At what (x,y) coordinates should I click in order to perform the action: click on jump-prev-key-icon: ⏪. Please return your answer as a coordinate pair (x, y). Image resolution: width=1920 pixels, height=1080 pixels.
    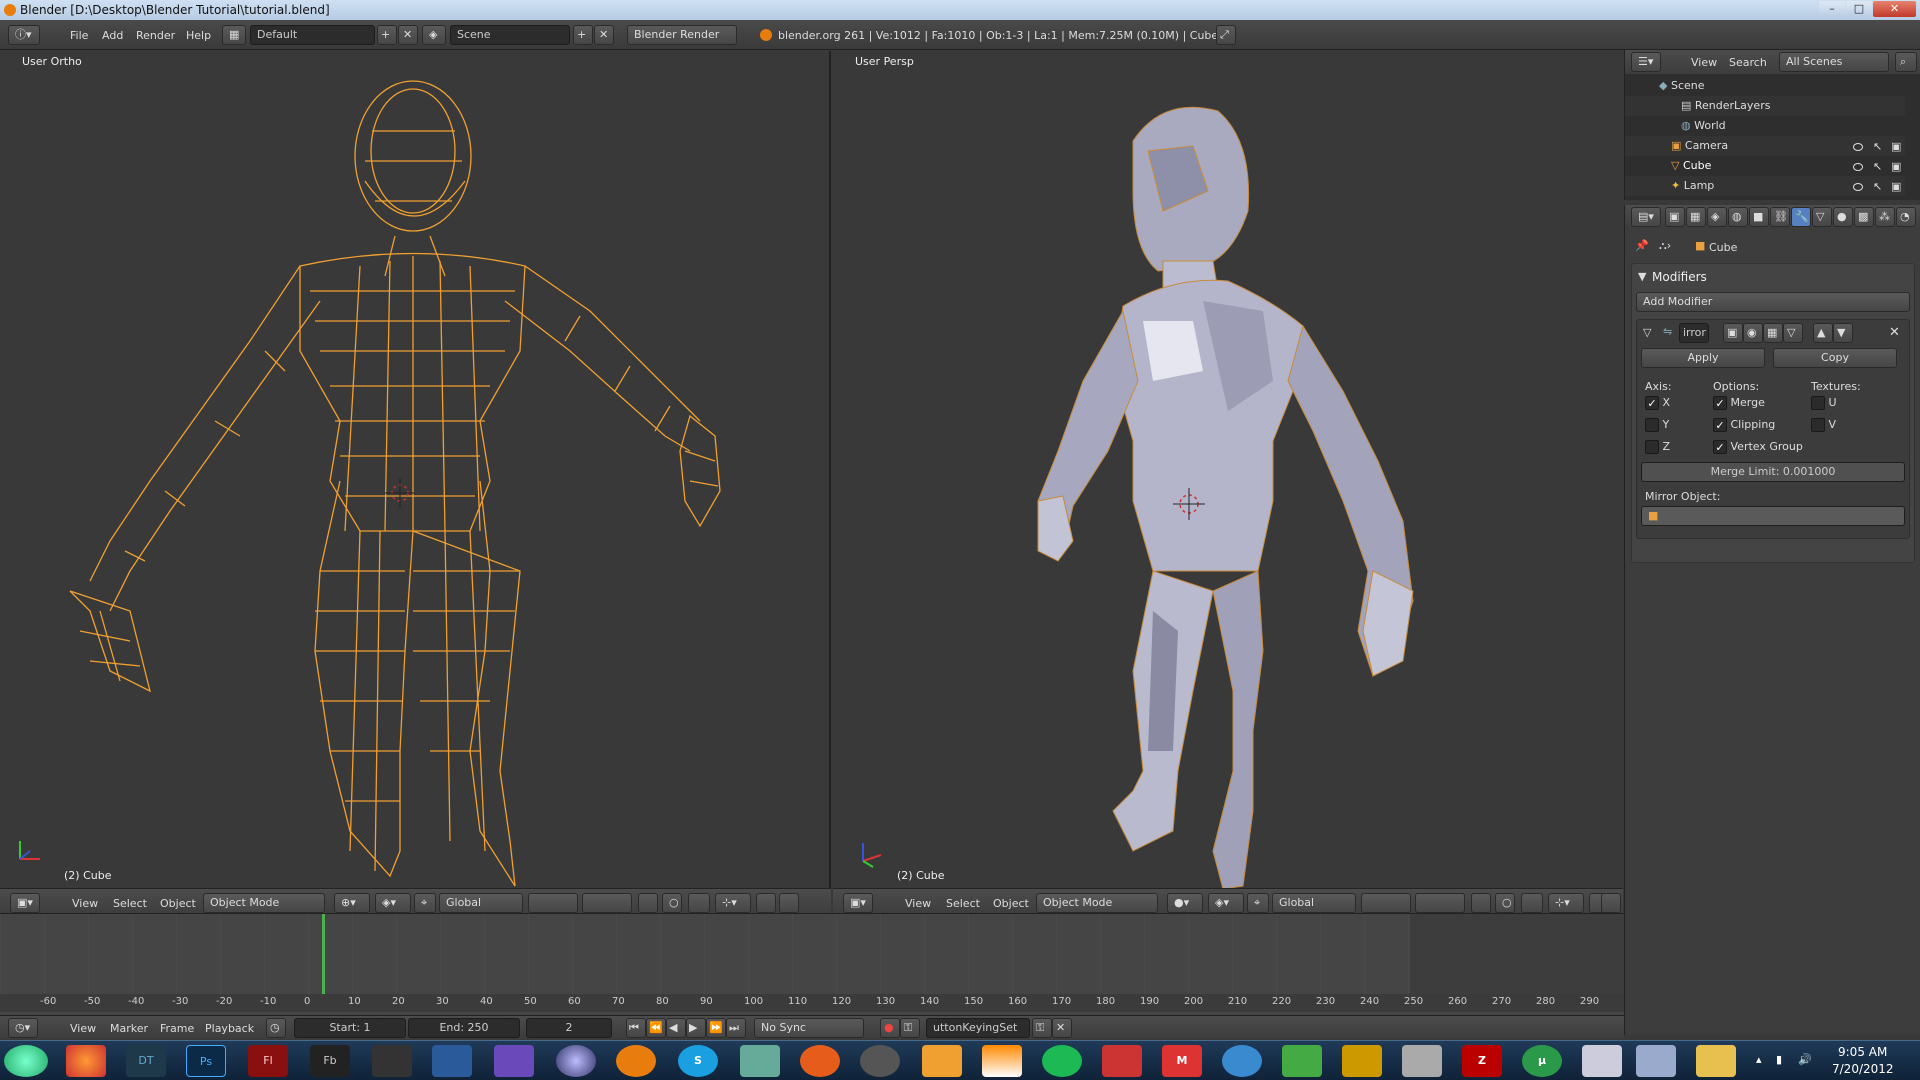
    Looking at the image, I should click on (656, 1028).